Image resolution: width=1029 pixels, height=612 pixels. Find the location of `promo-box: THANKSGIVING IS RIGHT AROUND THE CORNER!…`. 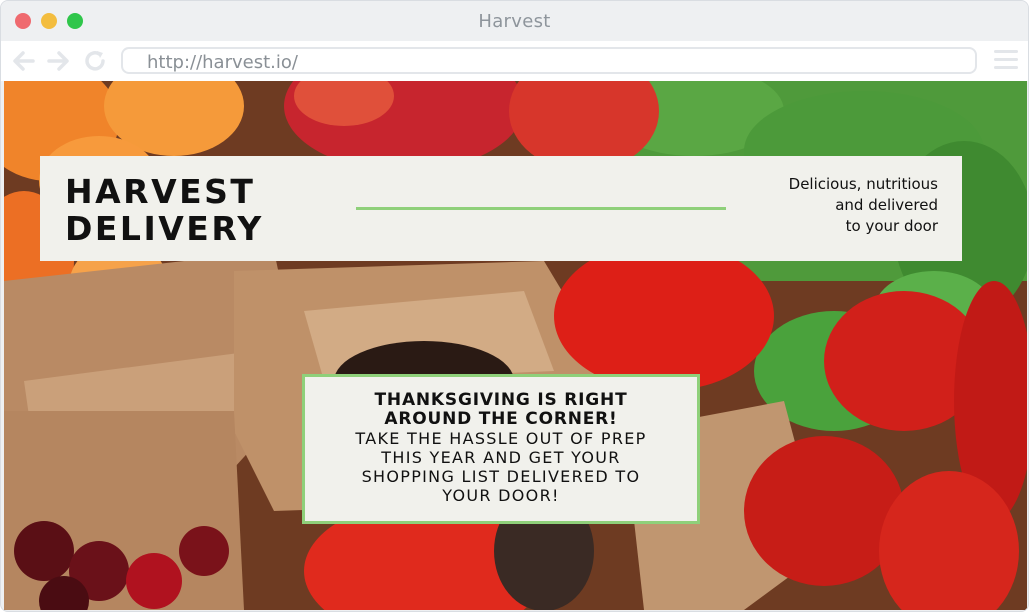

promo-box: THANKSGIVING IS RIGHT AROUND THE CORNER!… is located at coordinates (501, 449).